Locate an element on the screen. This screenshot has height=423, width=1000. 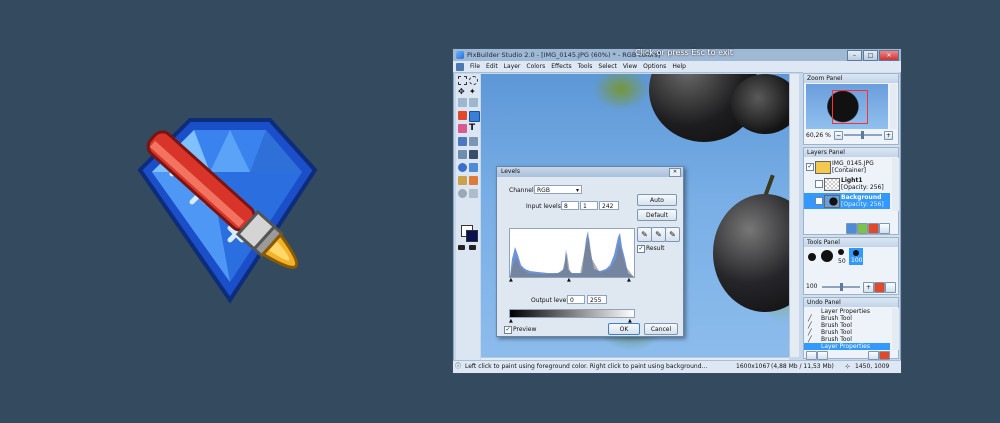
zoom-slider is located at coordinates (863, 135).